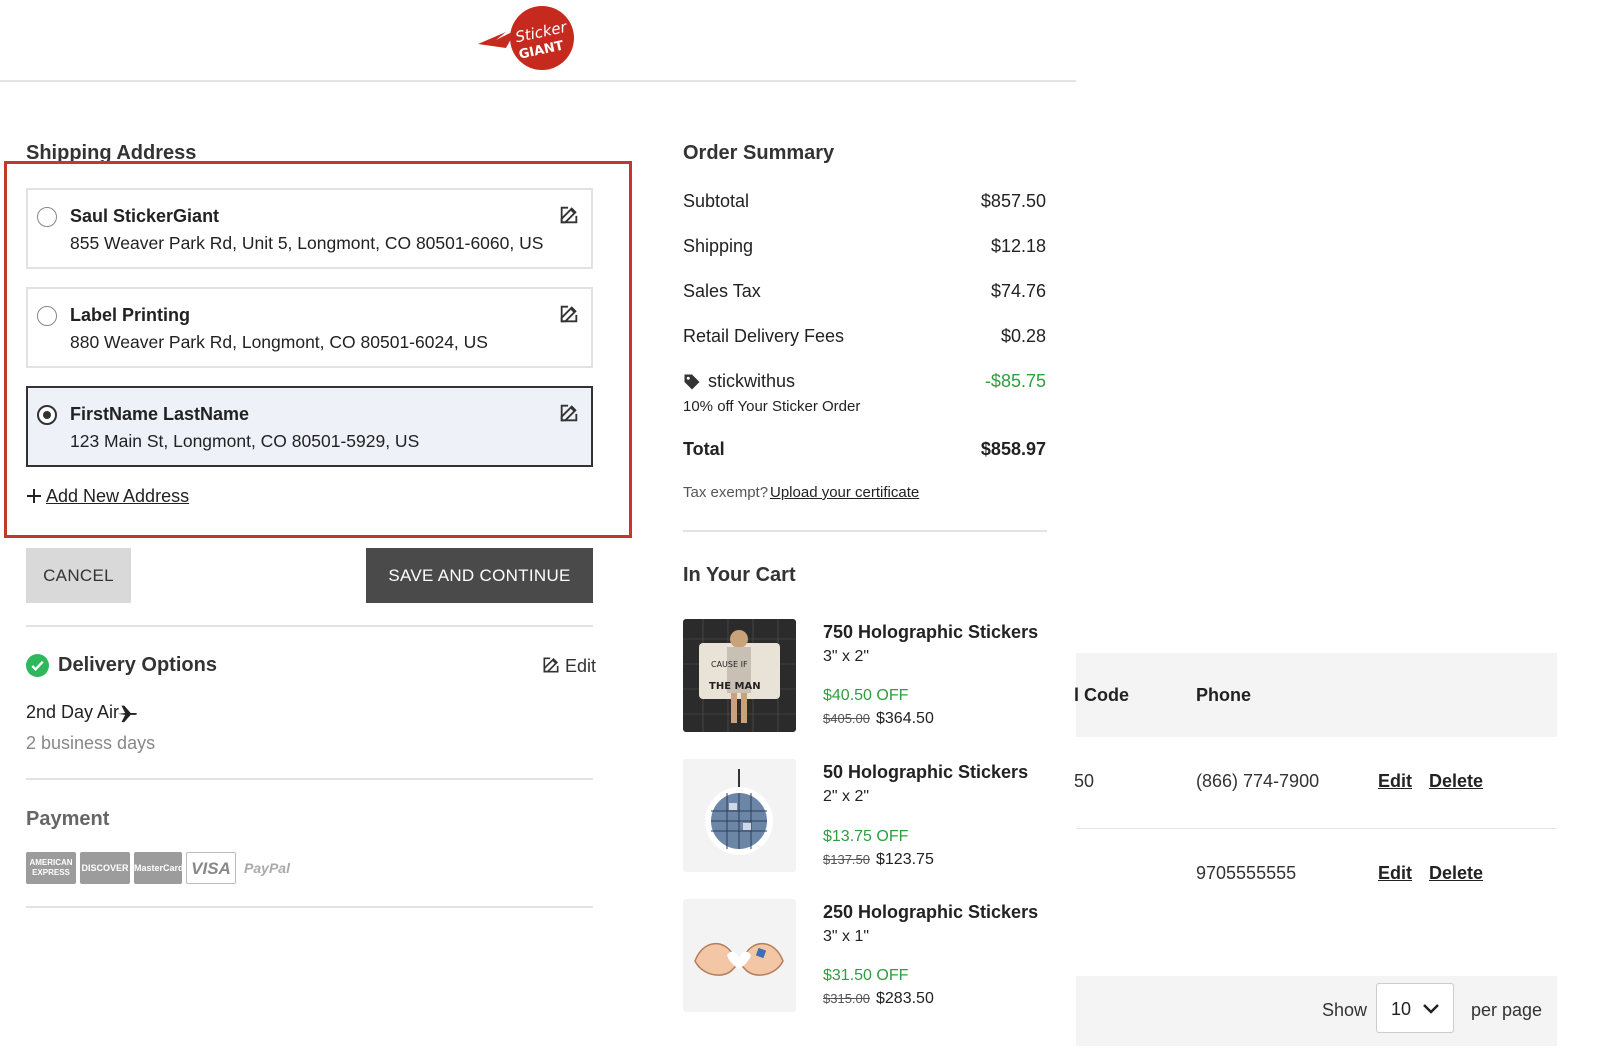 This screenshot has height=1048, width=1599. Describe the element at coordinates (47, 415) in the screenshot. I see `address-radio-selected` at that location.